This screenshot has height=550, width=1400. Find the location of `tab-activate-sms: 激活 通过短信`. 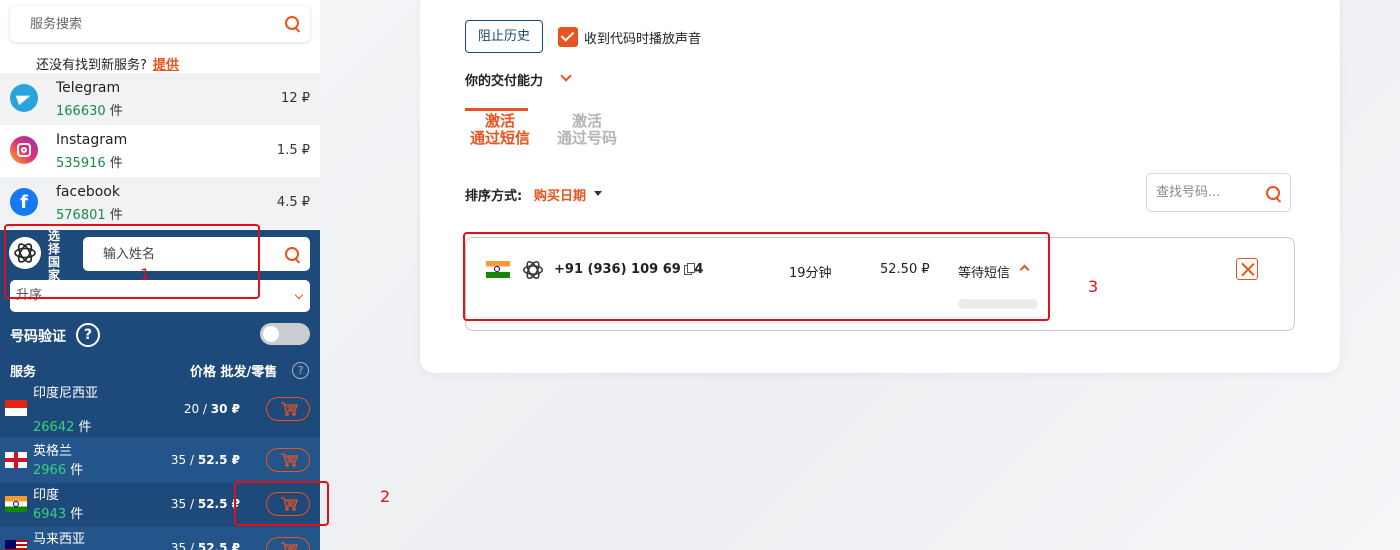

tab-activate-sms: 激活 通过短信 is located at coordinates (500, 130).